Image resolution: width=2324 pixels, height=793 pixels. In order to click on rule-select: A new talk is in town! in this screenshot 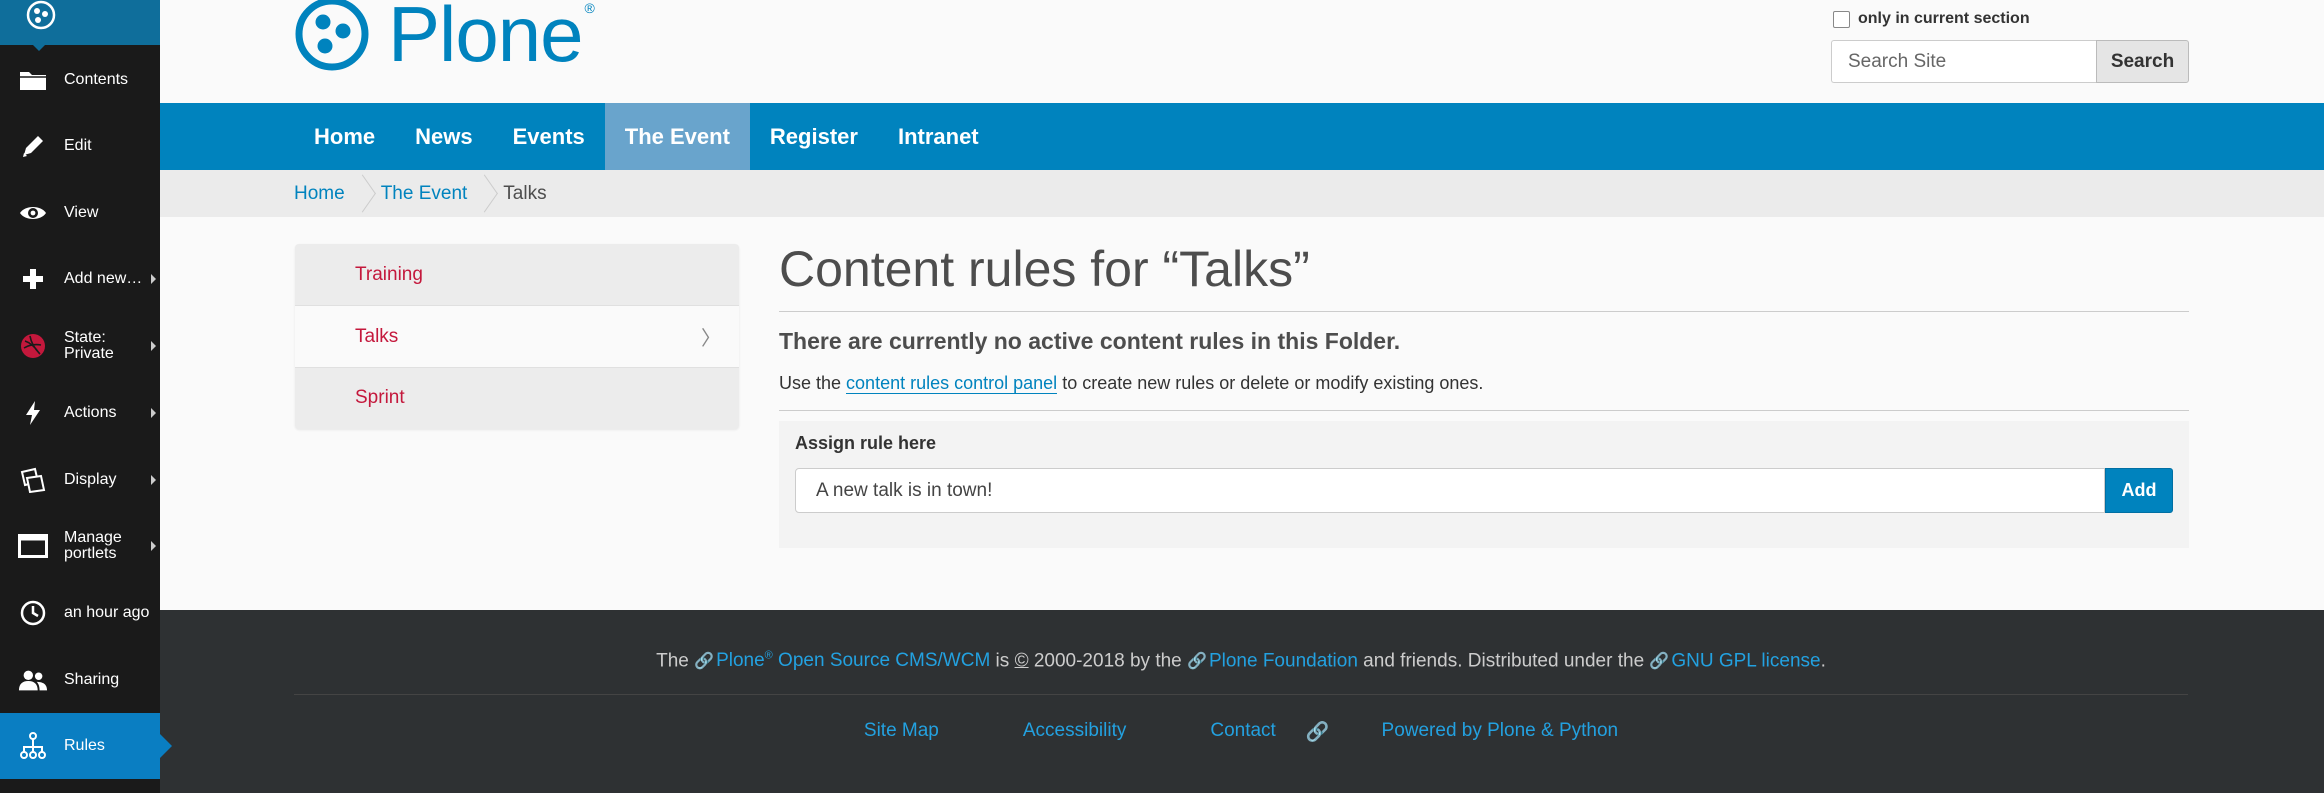, I will do `click(1450, 490)`.